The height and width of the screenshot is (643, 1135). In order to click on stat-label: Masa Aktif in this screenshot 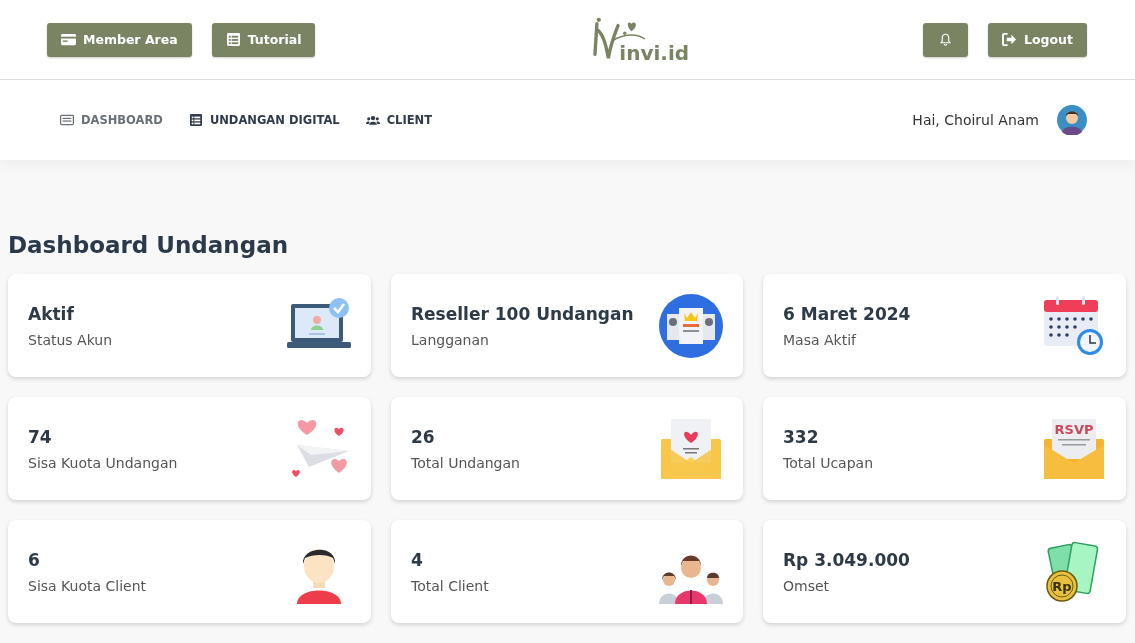, I will do `click(820, 339)`.